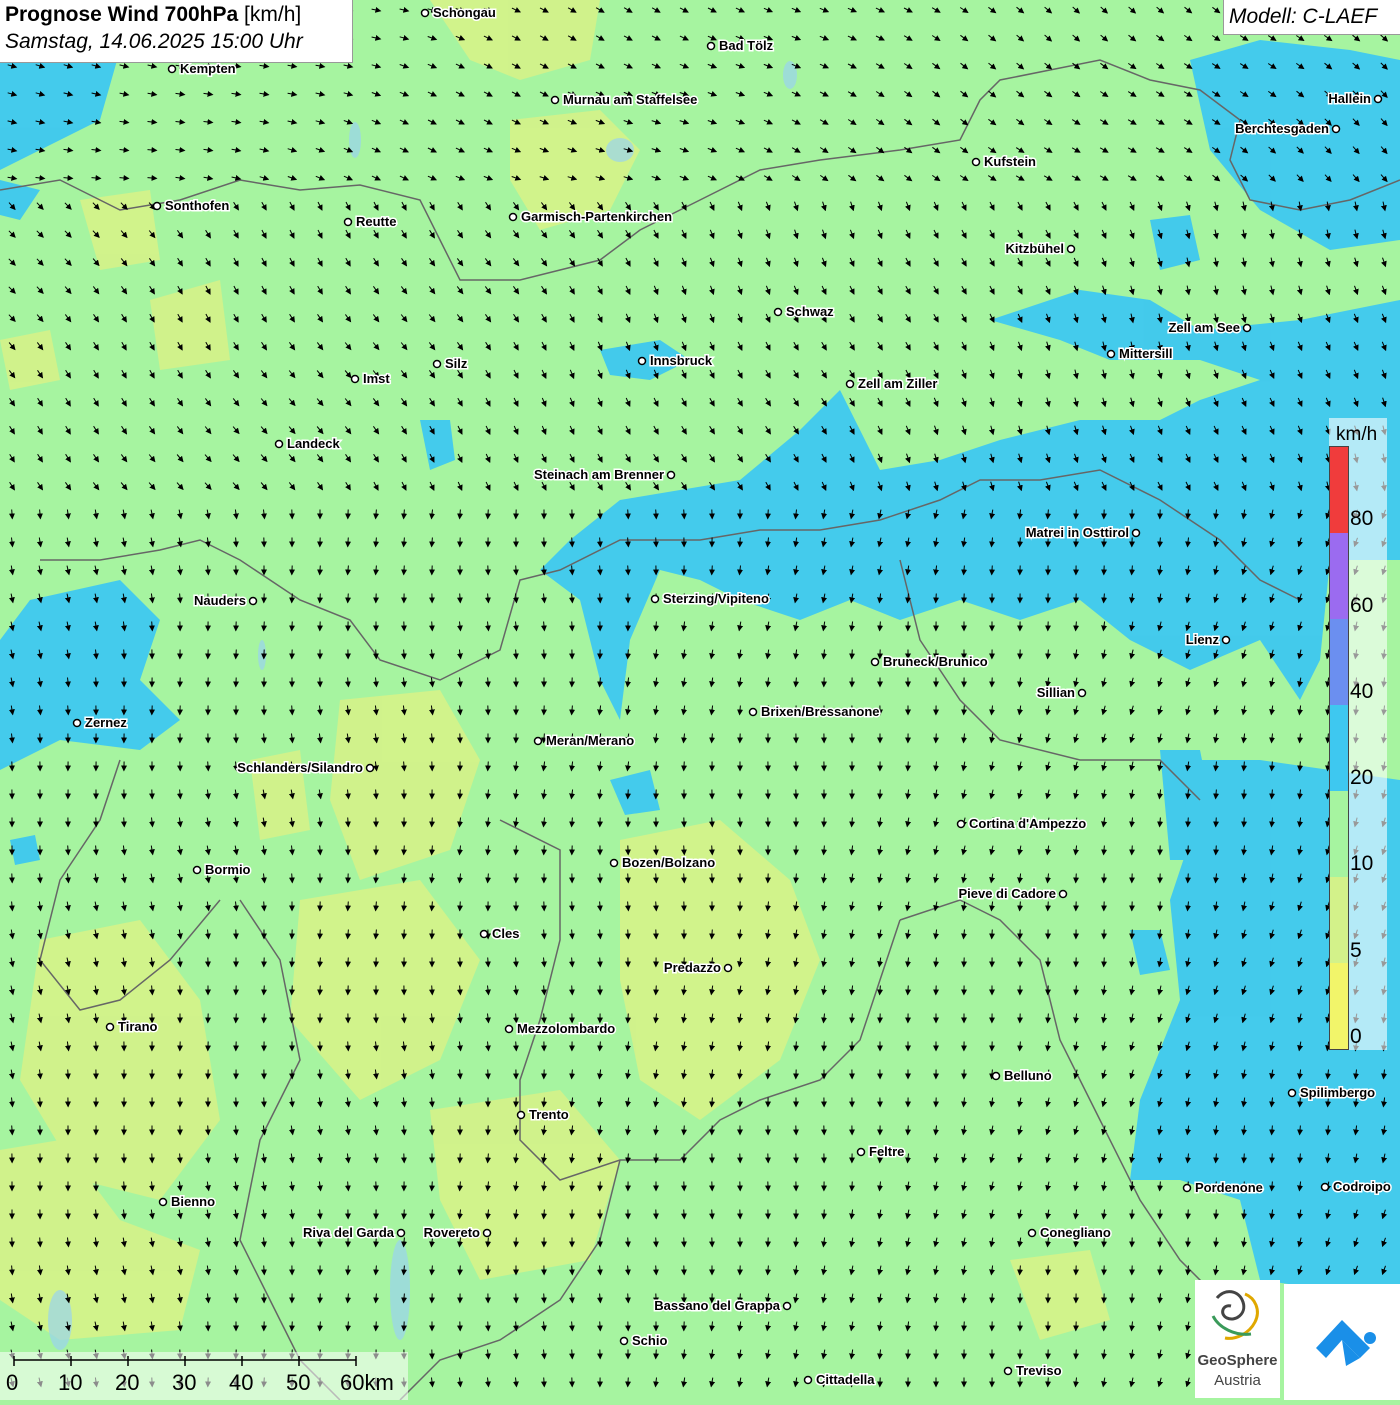  I want to click on city-label: Innsbruck, so click(681, 360).